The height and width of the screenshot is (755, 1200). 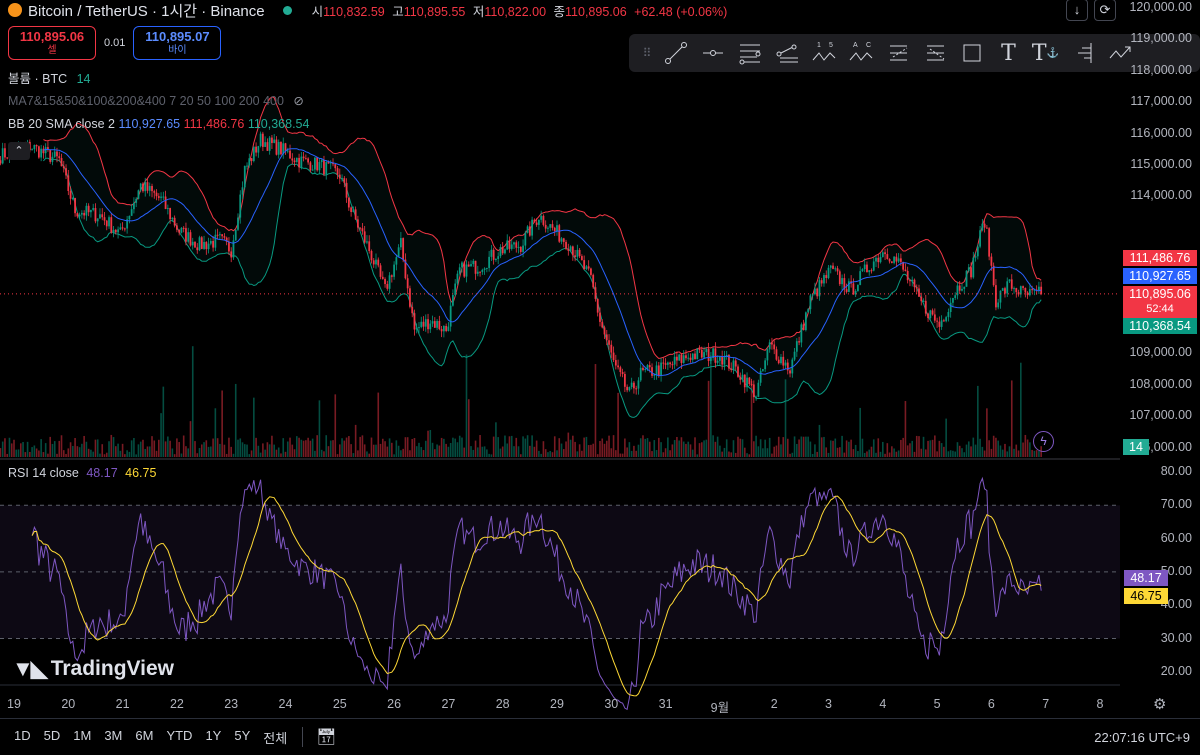 I want to click on parallel-channel-tool-icon, so click(x=749, y=53).